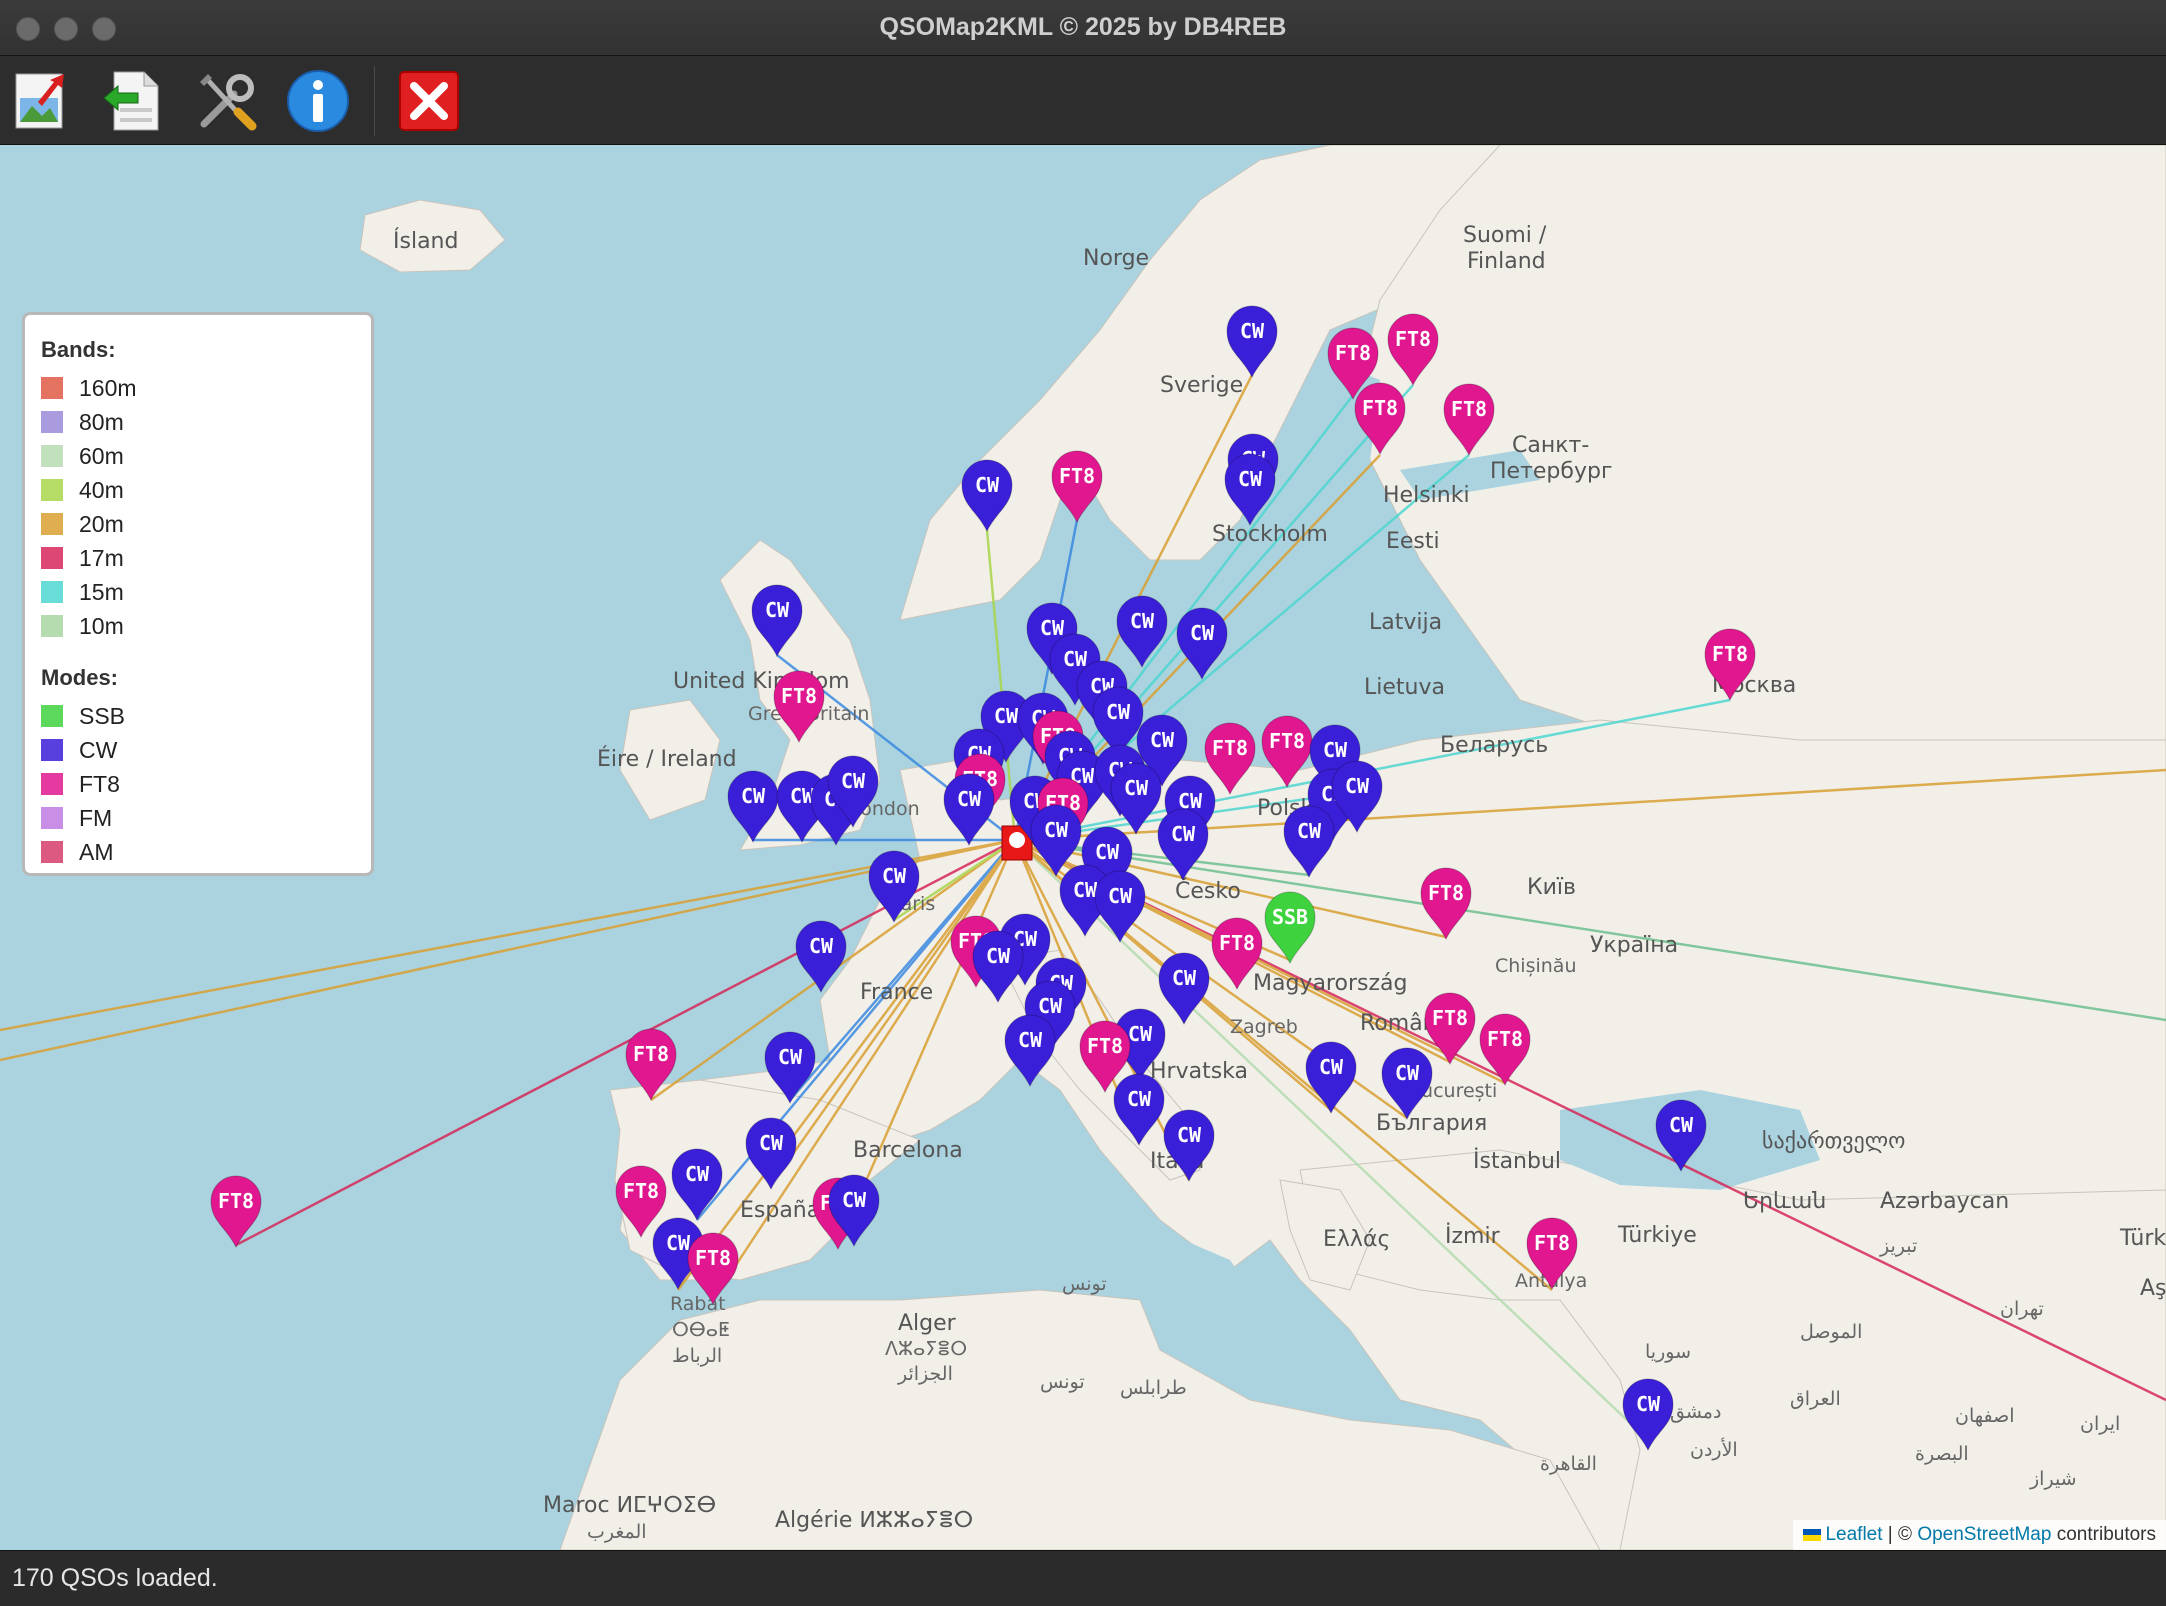 Image resolution: width=2166 pixels, height=1606 pixels. What do you see at coordinates (102, 715) in the screenshot?
I see `mode-label: SSB` at bounding box center [102, 715].